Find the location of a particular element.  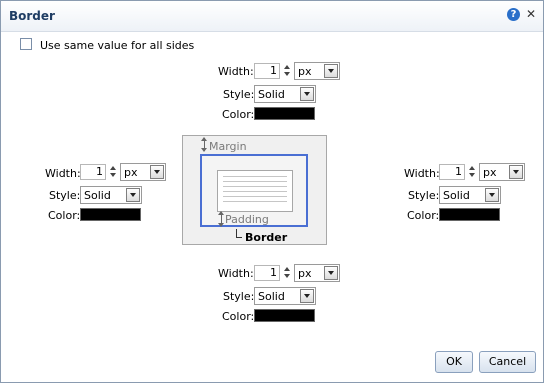

bottom-style-label: Style: is located at coordinates (239, 296).